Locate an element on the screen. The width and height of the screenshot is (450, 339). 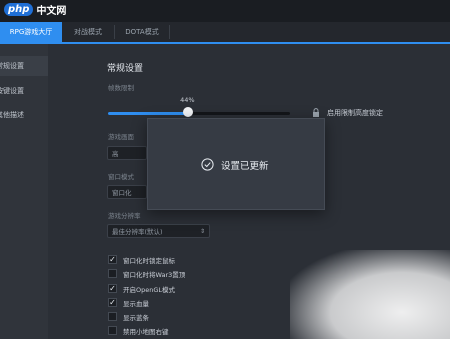
slider-value: 44% is located at coordinates (187, 100).